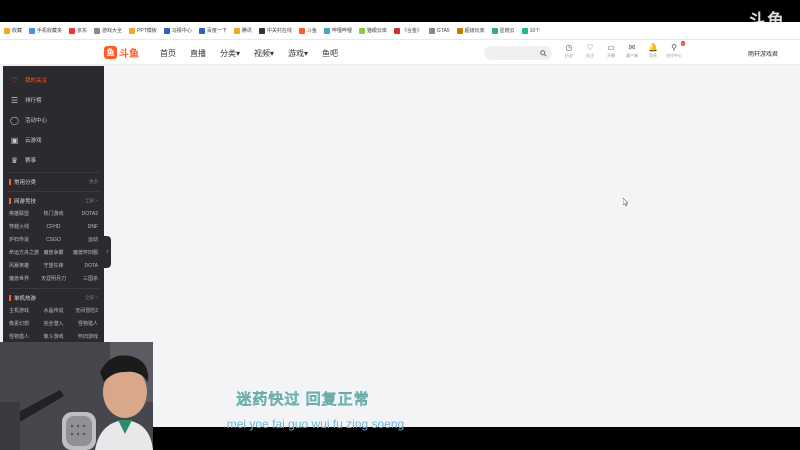 The image size is (800, 450). I want to click on header-消息-button: 🔔 消息, so click(653, 51).